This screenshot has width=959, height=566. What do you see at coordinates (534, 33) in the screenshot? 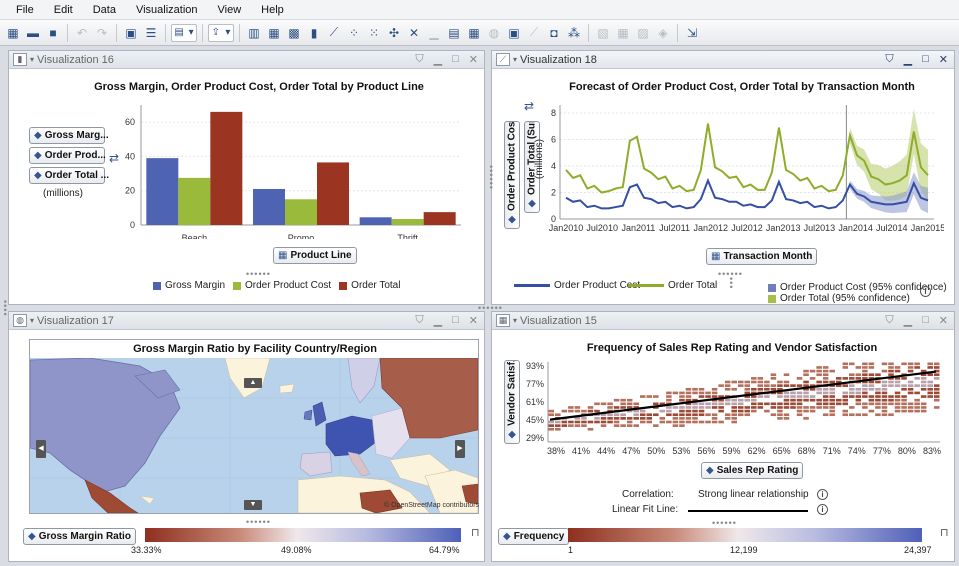
I see `correlation-matrix-icon: ⟋` at bounding box center [534, 33].